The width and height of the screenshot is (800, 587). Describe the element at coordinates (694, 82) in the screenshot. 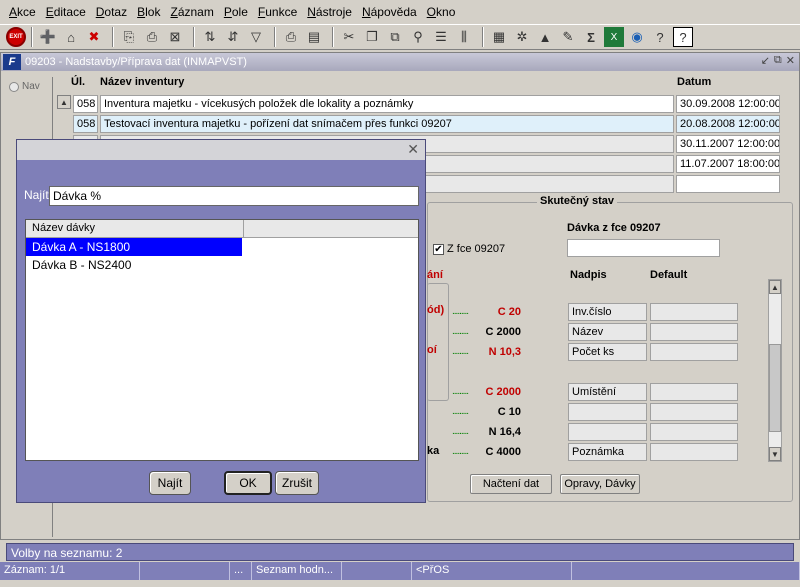

I see `col-header-date: Datum` at that location.